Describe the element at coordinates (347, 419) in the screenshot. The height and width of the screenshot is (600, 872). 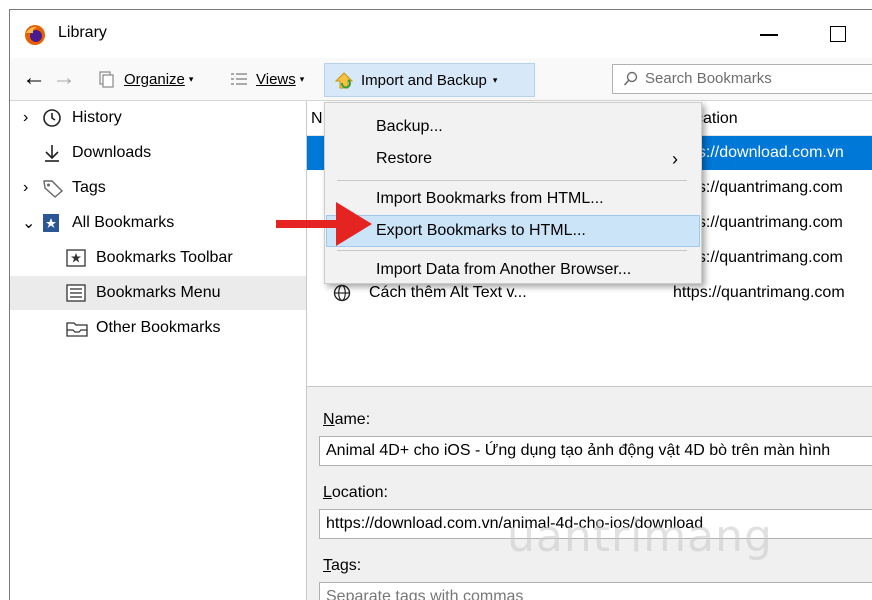
I see `name-label: Name:` at that location.